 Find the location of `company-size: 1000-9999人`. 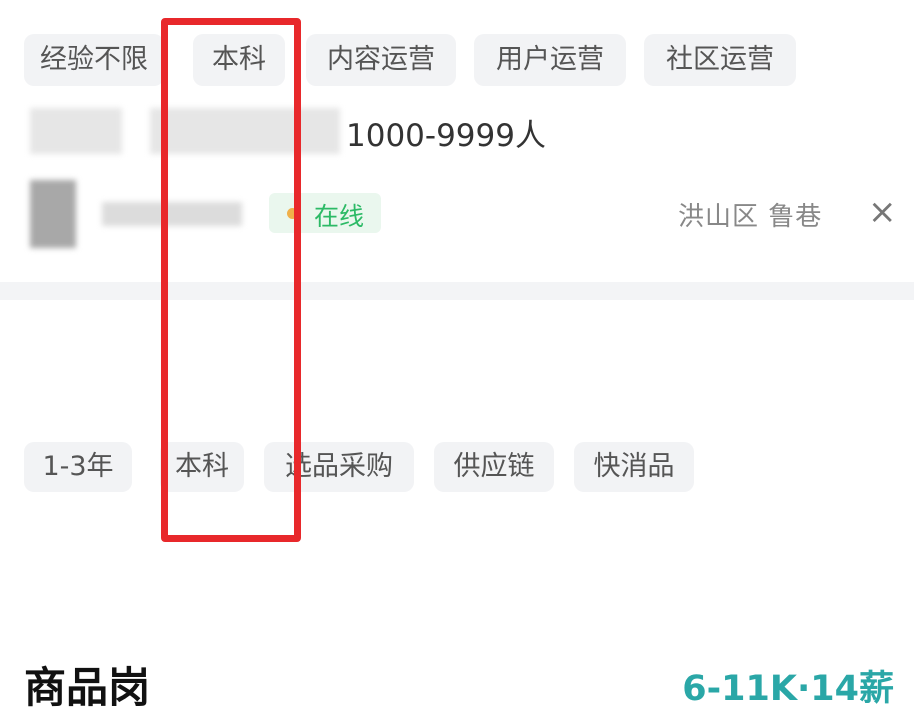

company-size: 1000-9999人 is located at coordinates (446, 136).